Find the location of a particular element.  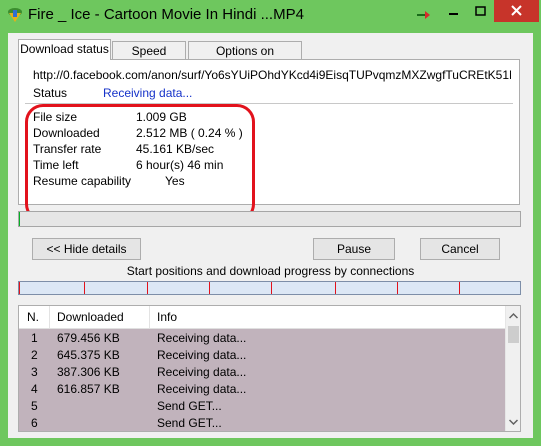

cell-n: 5 is located at coordinates (34, 406).